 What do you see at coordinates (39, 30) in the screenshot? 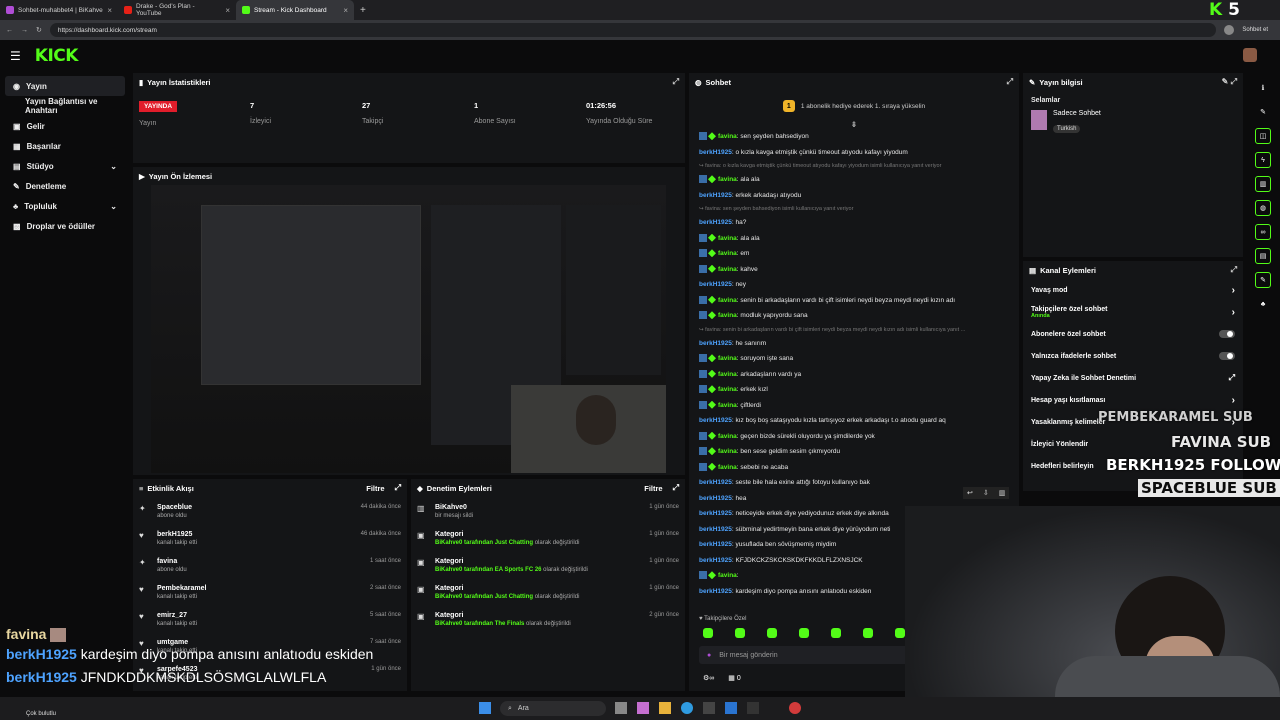
I see `reload-icon: ↻` at bounding box center [39, 30].